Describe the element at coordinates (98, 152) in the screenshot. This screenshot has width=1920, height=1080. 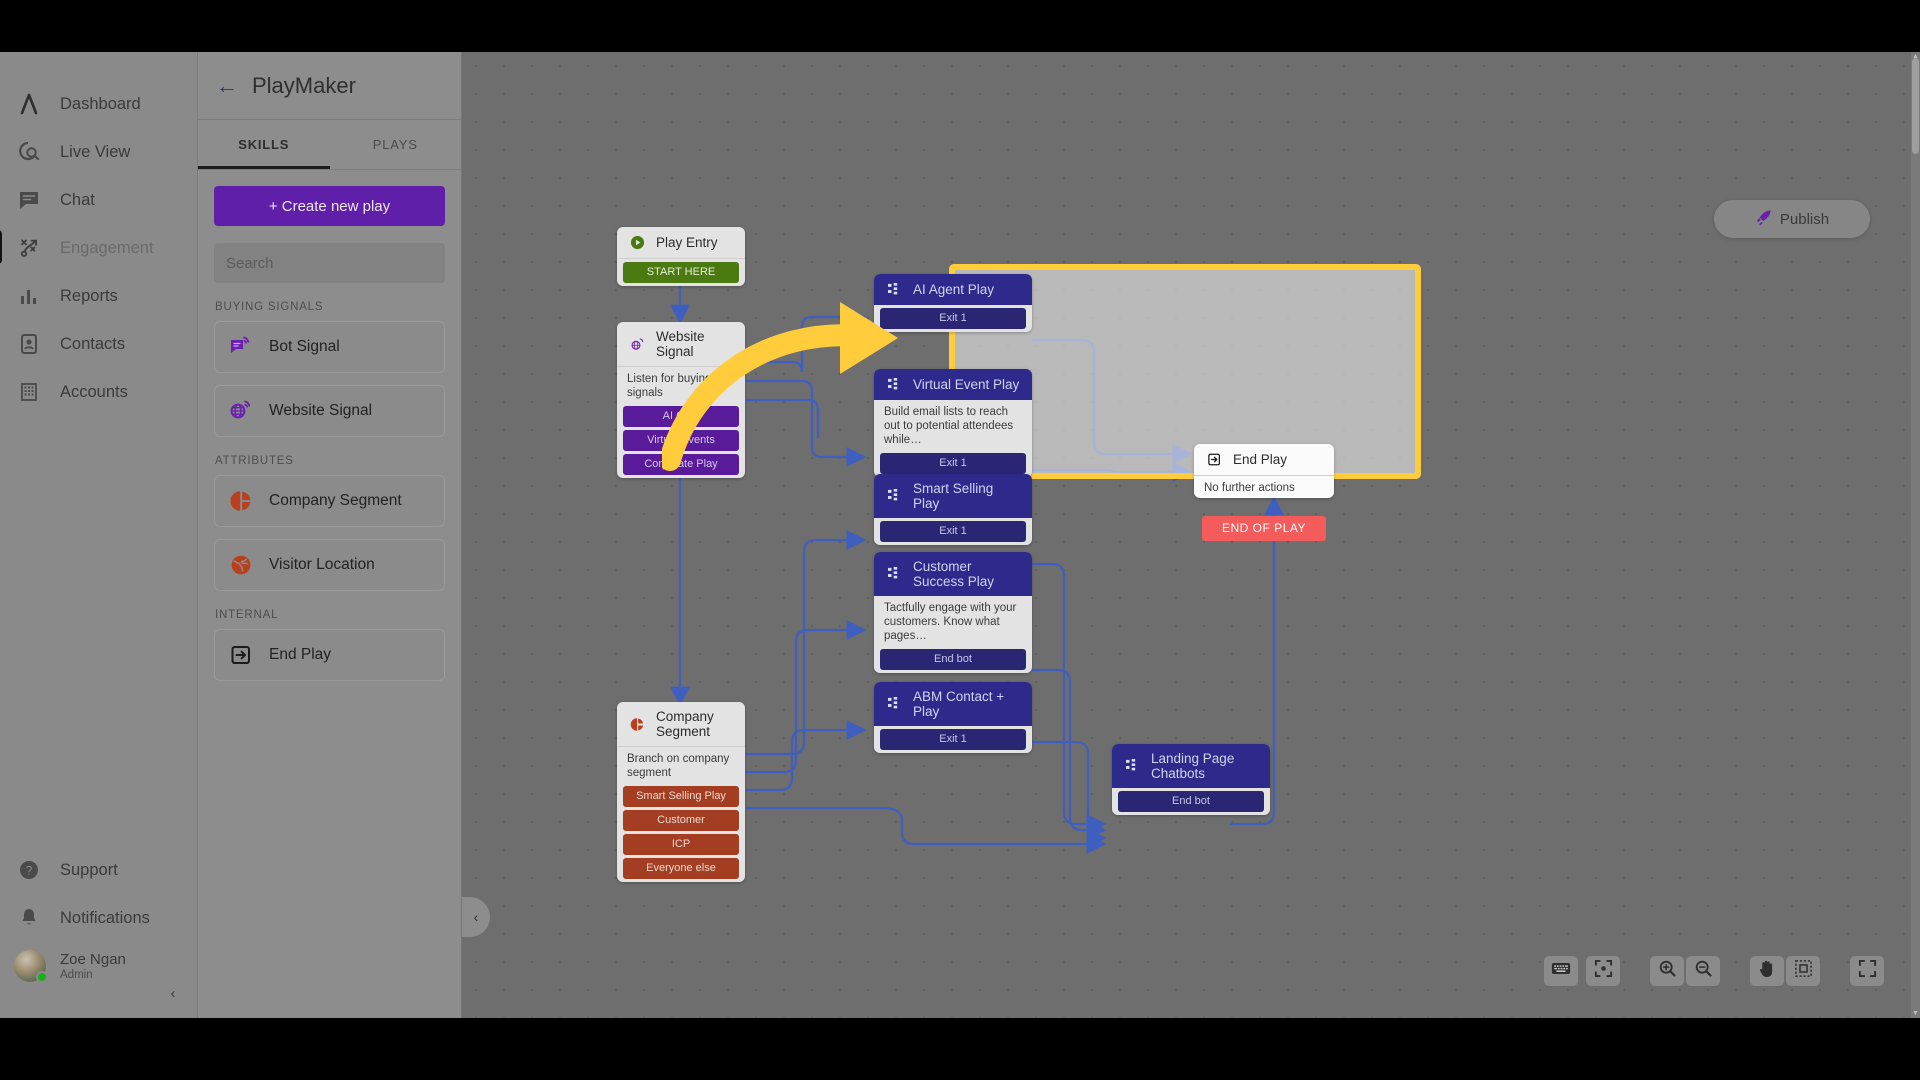
I see `sidebar-item-live-view: Live View` at that location.